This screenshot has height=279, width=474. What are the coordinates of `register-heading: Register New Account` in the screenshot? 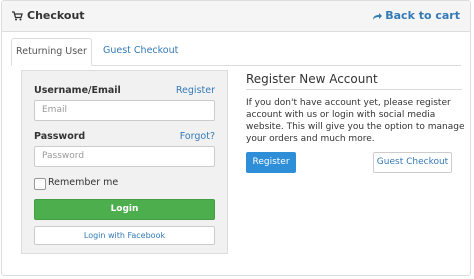 It's located at (312, 79).